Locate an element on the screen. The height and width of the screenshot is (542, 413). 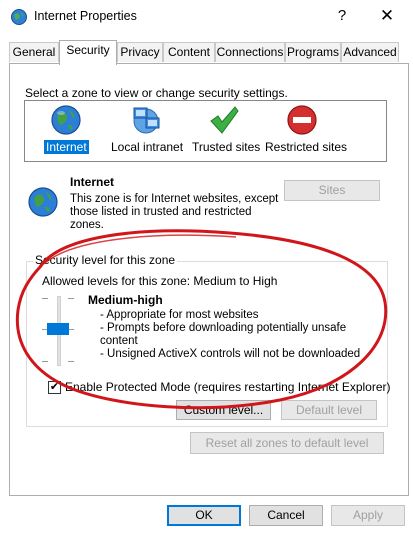
level-bullet: - Appropriate for most websites is located at coordinates (179, 315).